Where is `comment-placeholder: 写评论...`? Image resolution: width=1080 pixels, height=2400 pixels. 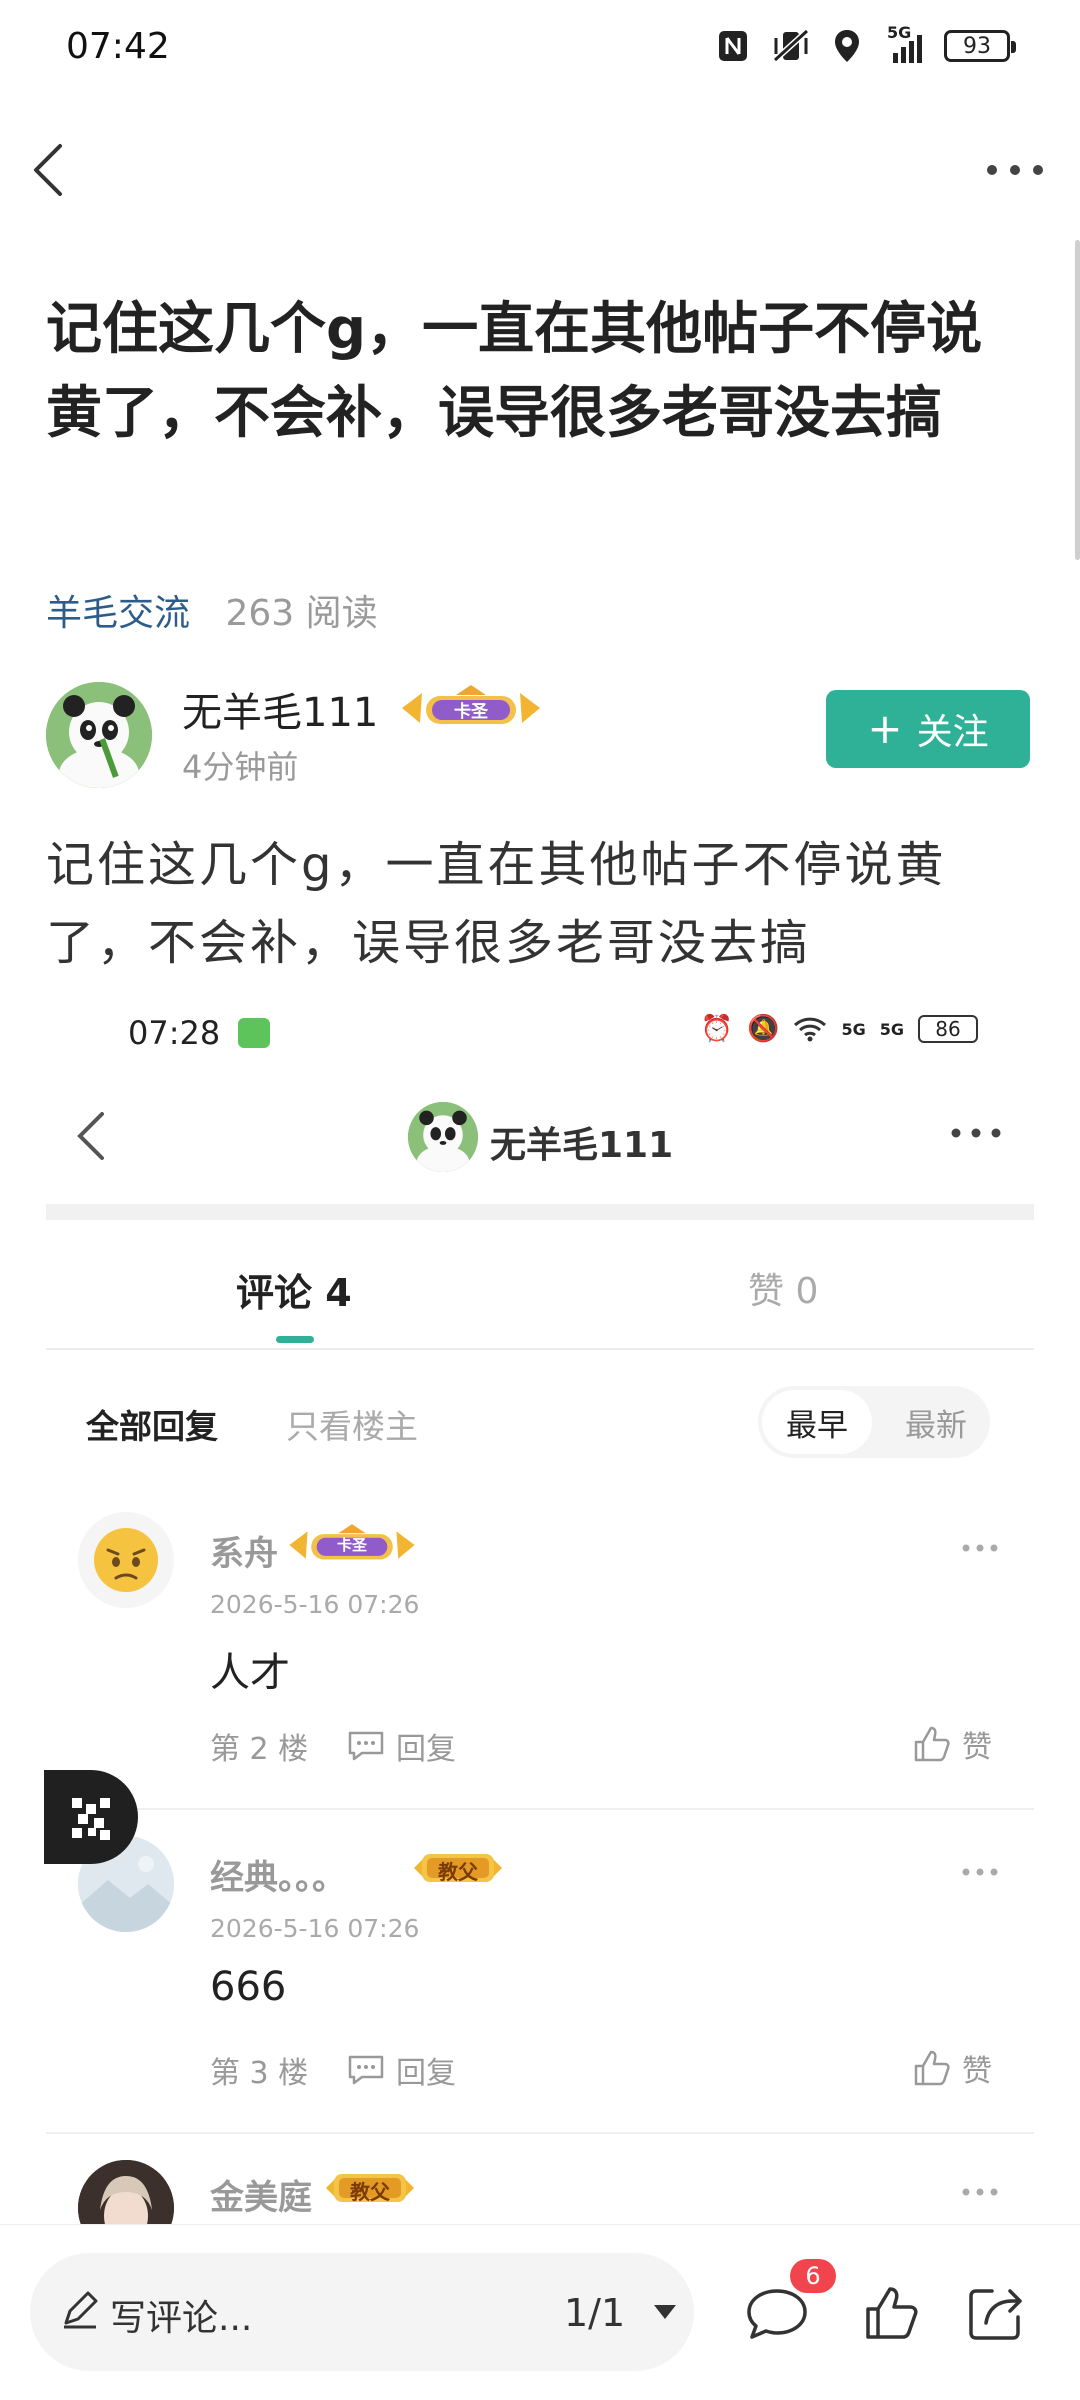 comment-placeholder: 写评论... is located at coordinates (181, 2318).